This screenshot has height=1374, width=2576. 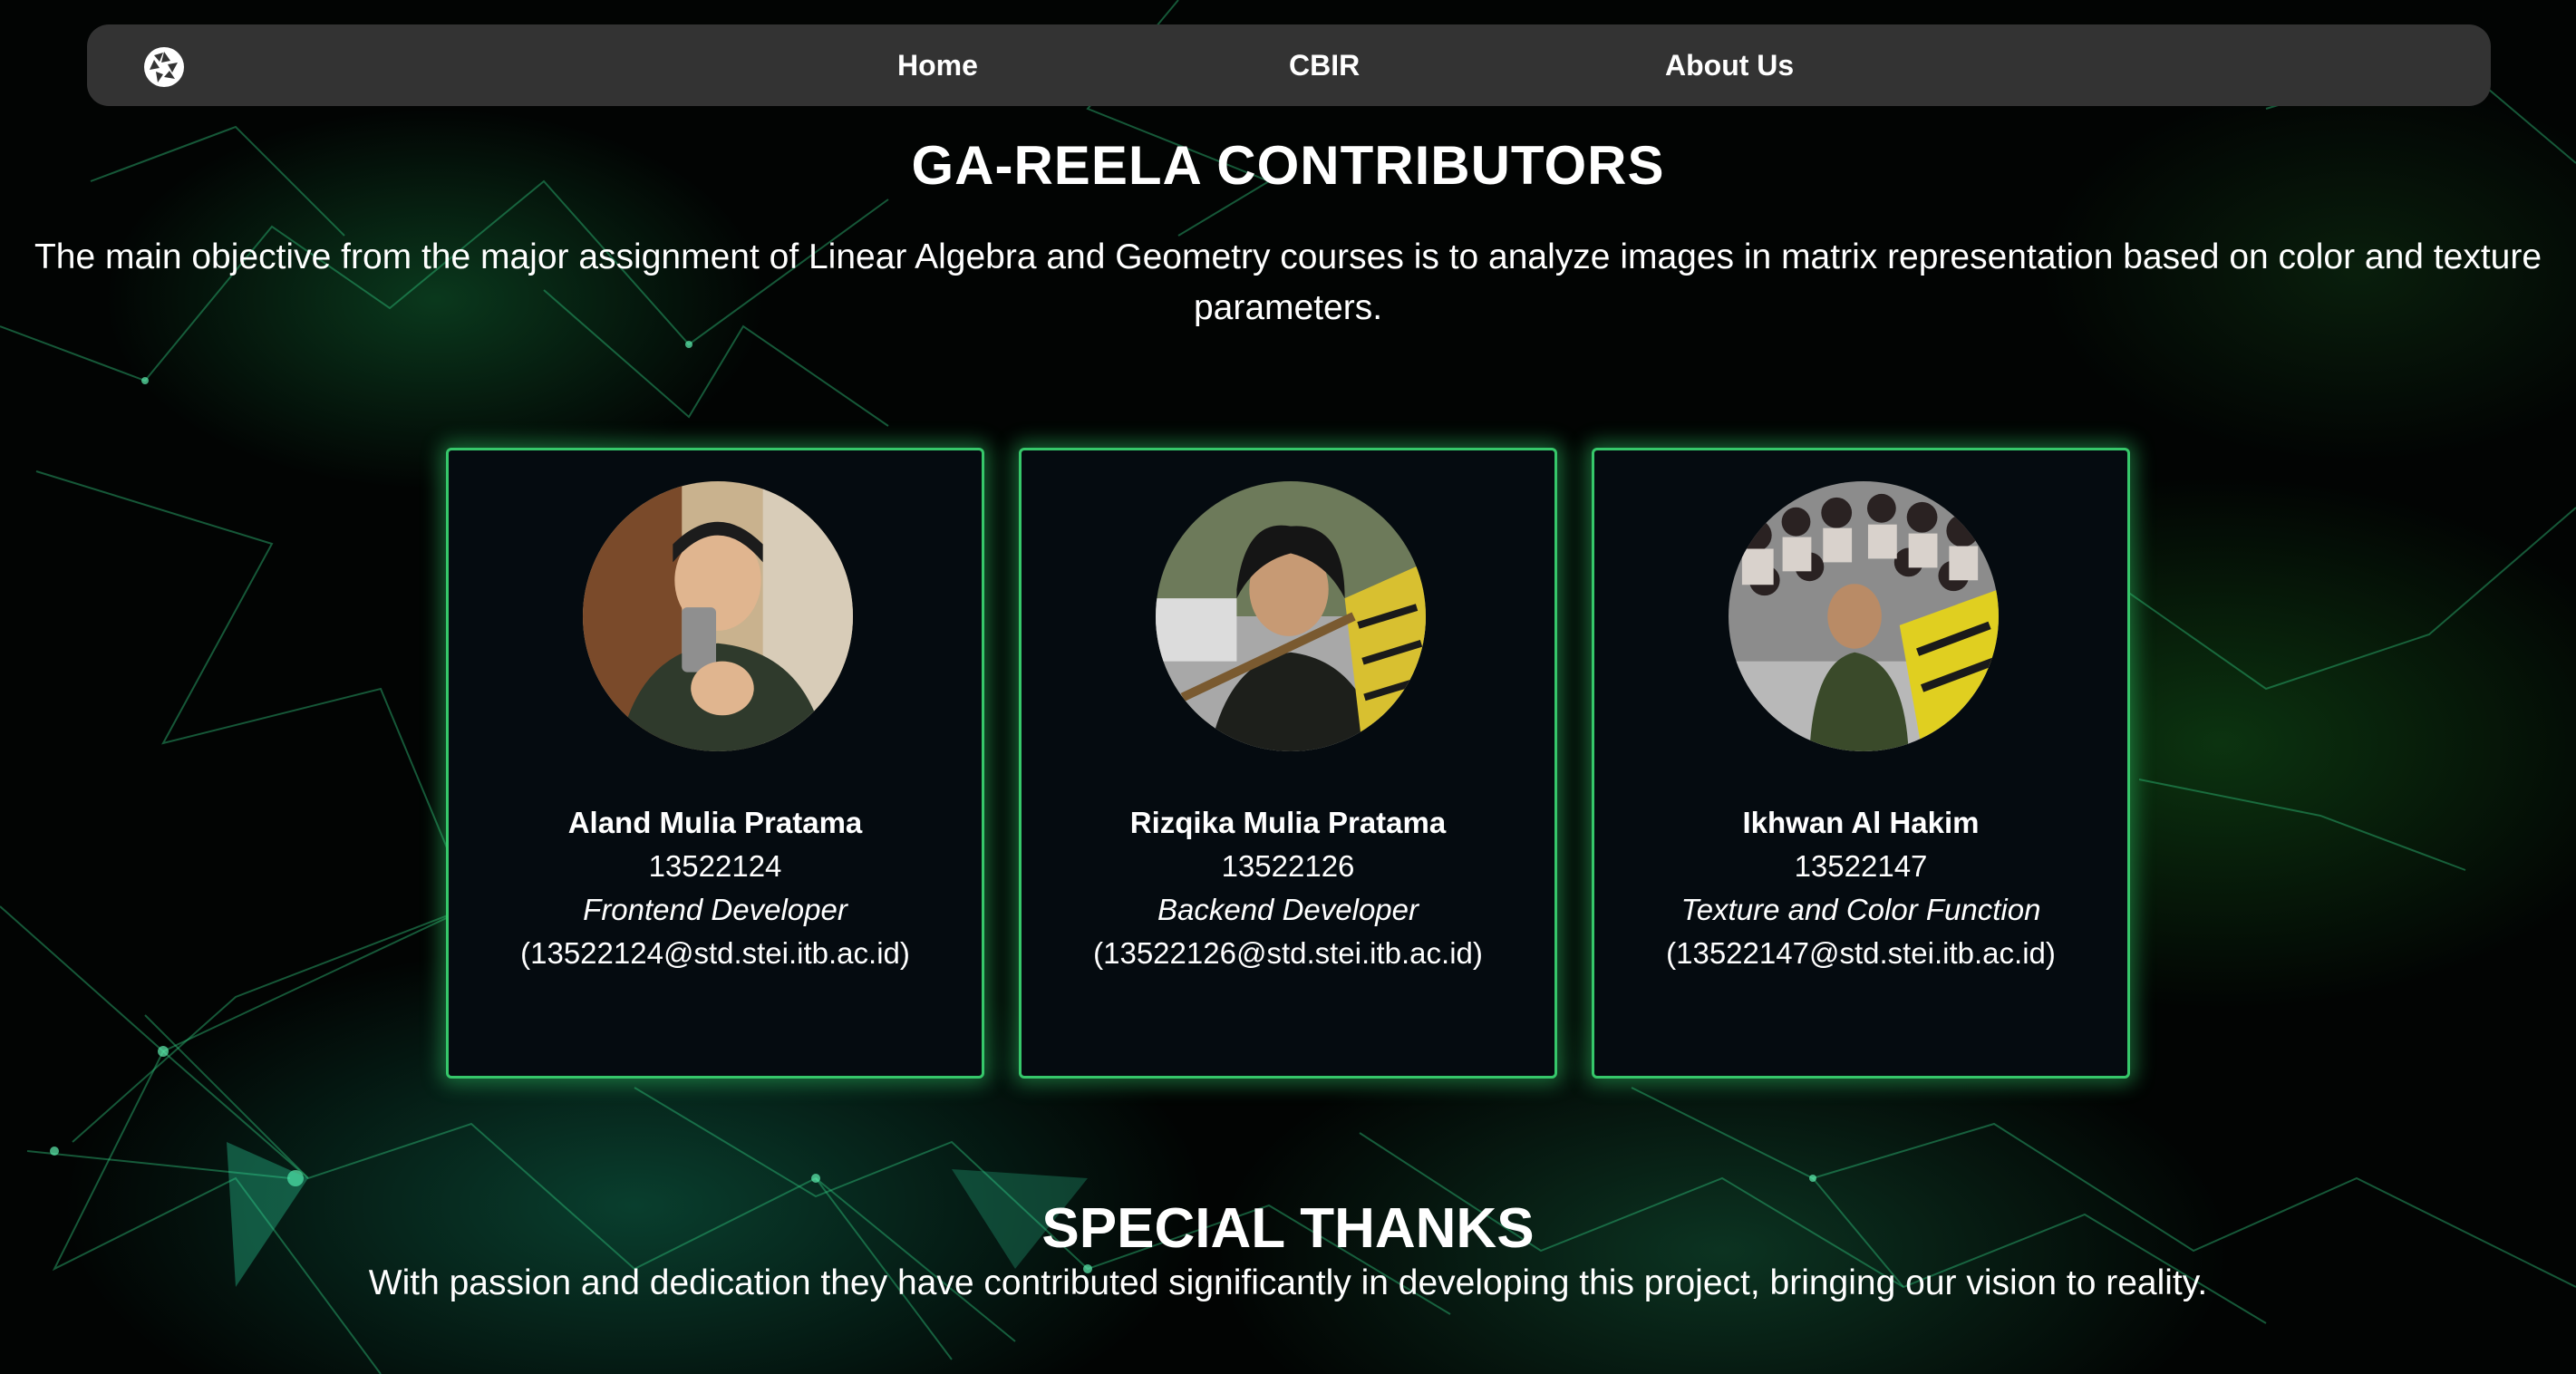 I want to click on navbar: Home CBIR About Us, so click(x=1289, y=65).